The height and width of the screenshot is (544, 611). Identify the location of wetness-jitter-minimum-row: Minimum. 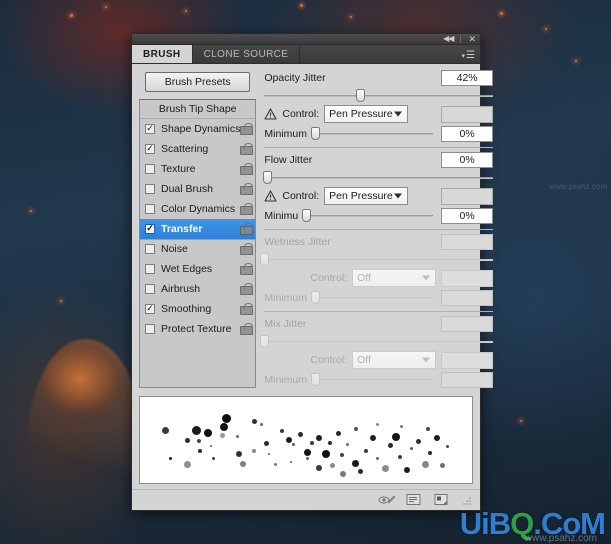
(379, 297).